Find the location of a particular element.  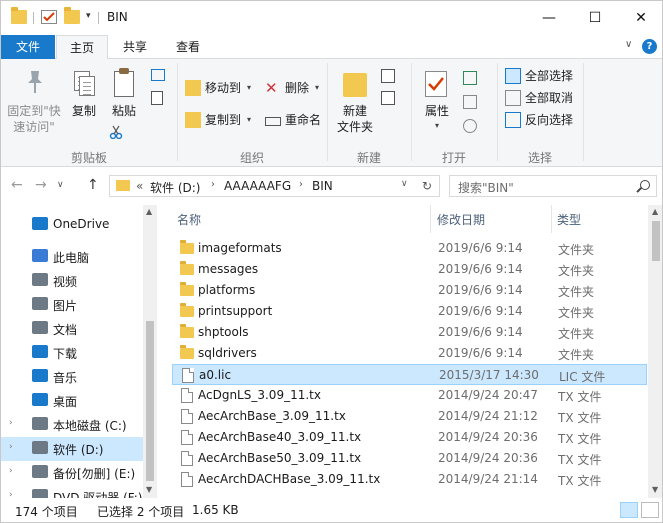

paste-shortcut-icon is located at coordinates (157, 98).